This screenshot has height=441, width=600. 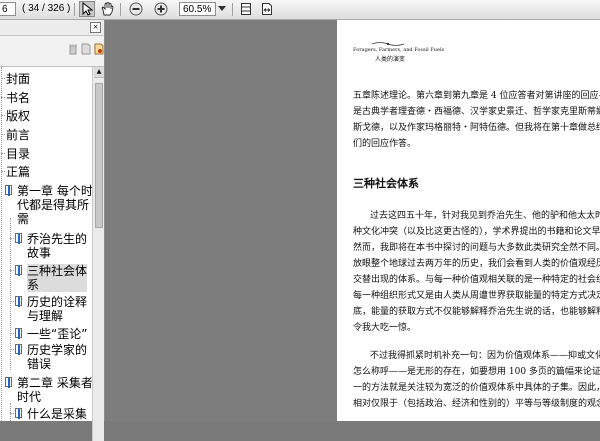 What do you see at coordinates (390, 59) in the screenshot?
I see `page-header-title-cn: 人类的演变` at bounding box center [390, 59].